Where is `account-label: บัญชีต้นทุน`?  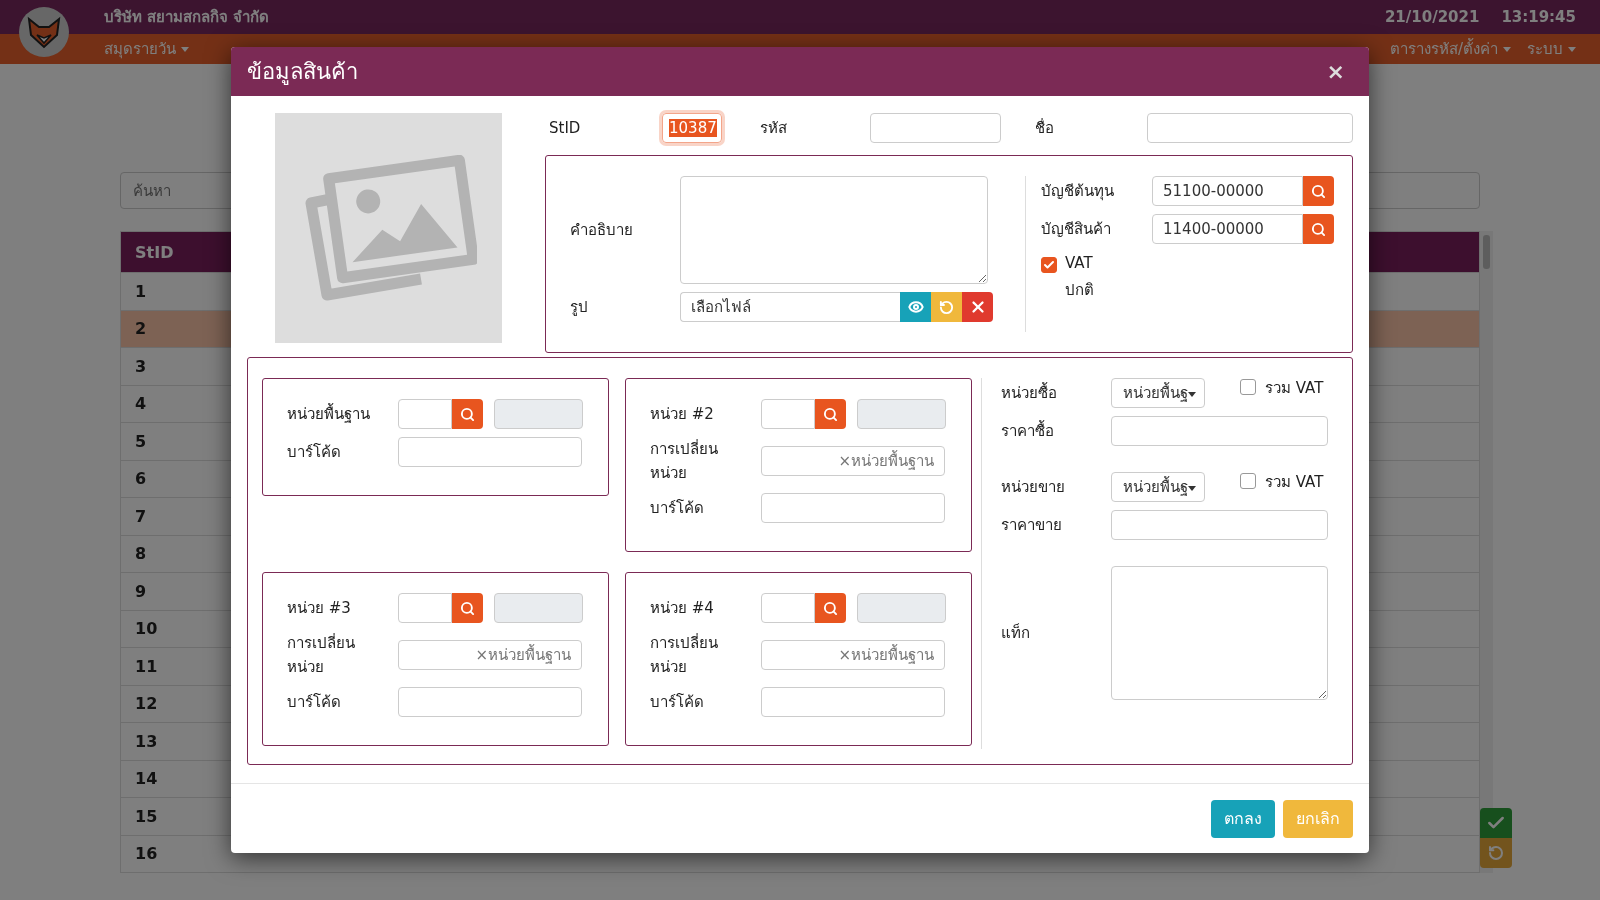
account-label: บัญชีต้นทุน is located at coordinates (1078, 192).